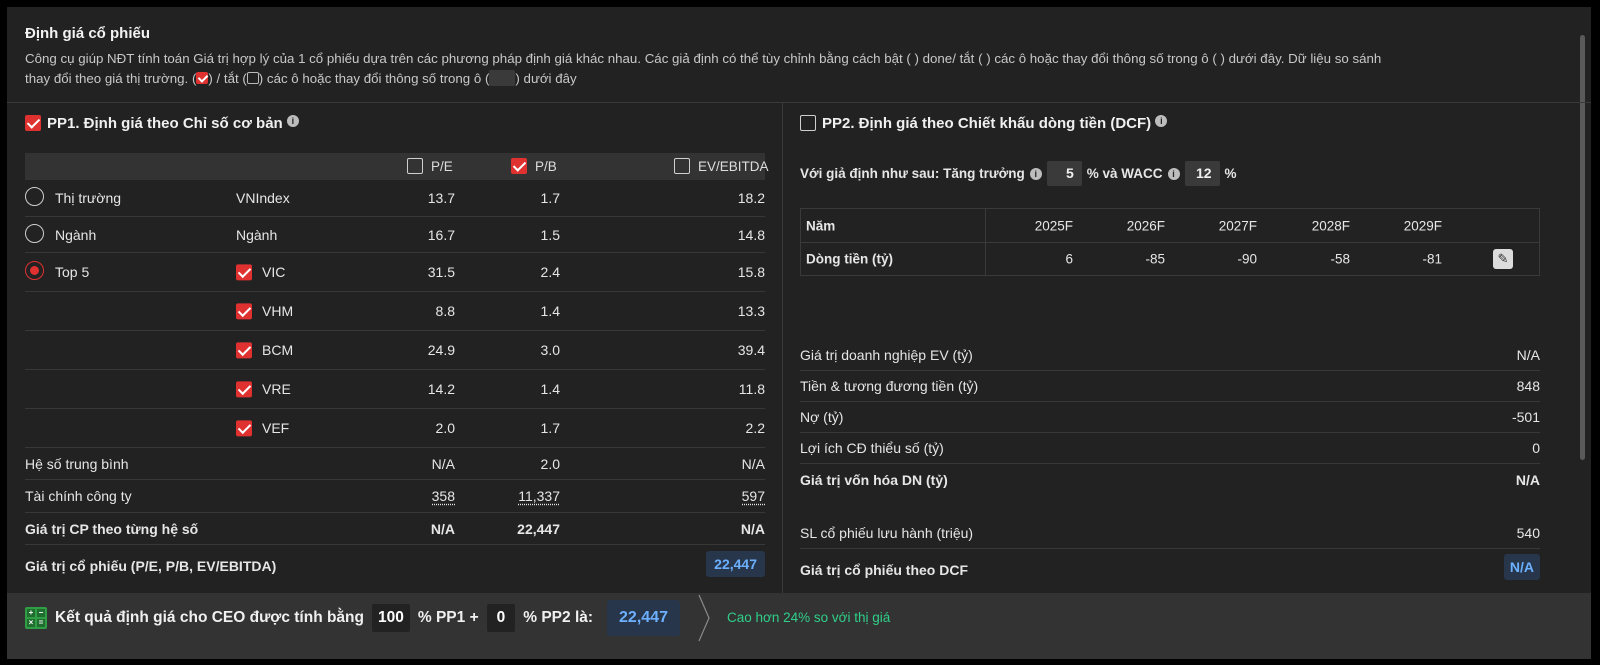 This screenshot has width=1600, height=665. What do you see at coordinates (391, 618) in the screenshot?
I see `pp1-weight-input: 100` at bounding box center [391, 618].